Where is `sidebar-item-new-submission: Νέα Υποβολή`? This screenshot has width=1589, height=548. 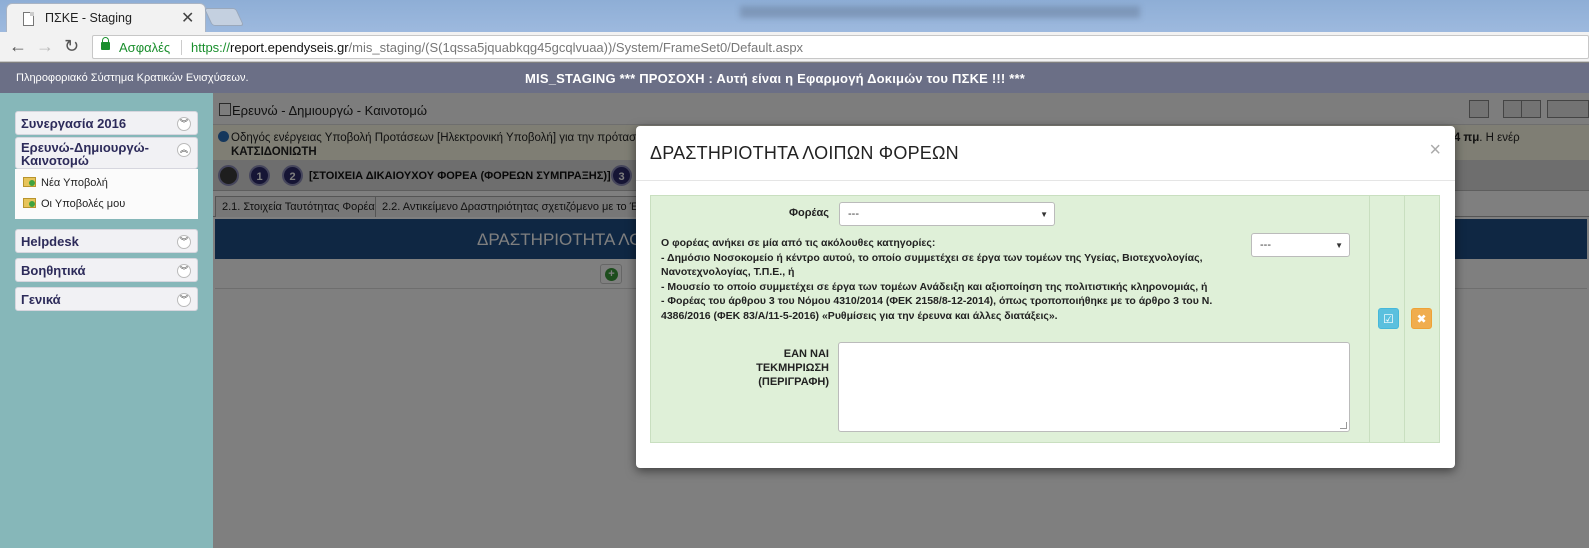
sidebar-item-new-submission: Νέα Υποβολή is located at coordinates (65, 183).